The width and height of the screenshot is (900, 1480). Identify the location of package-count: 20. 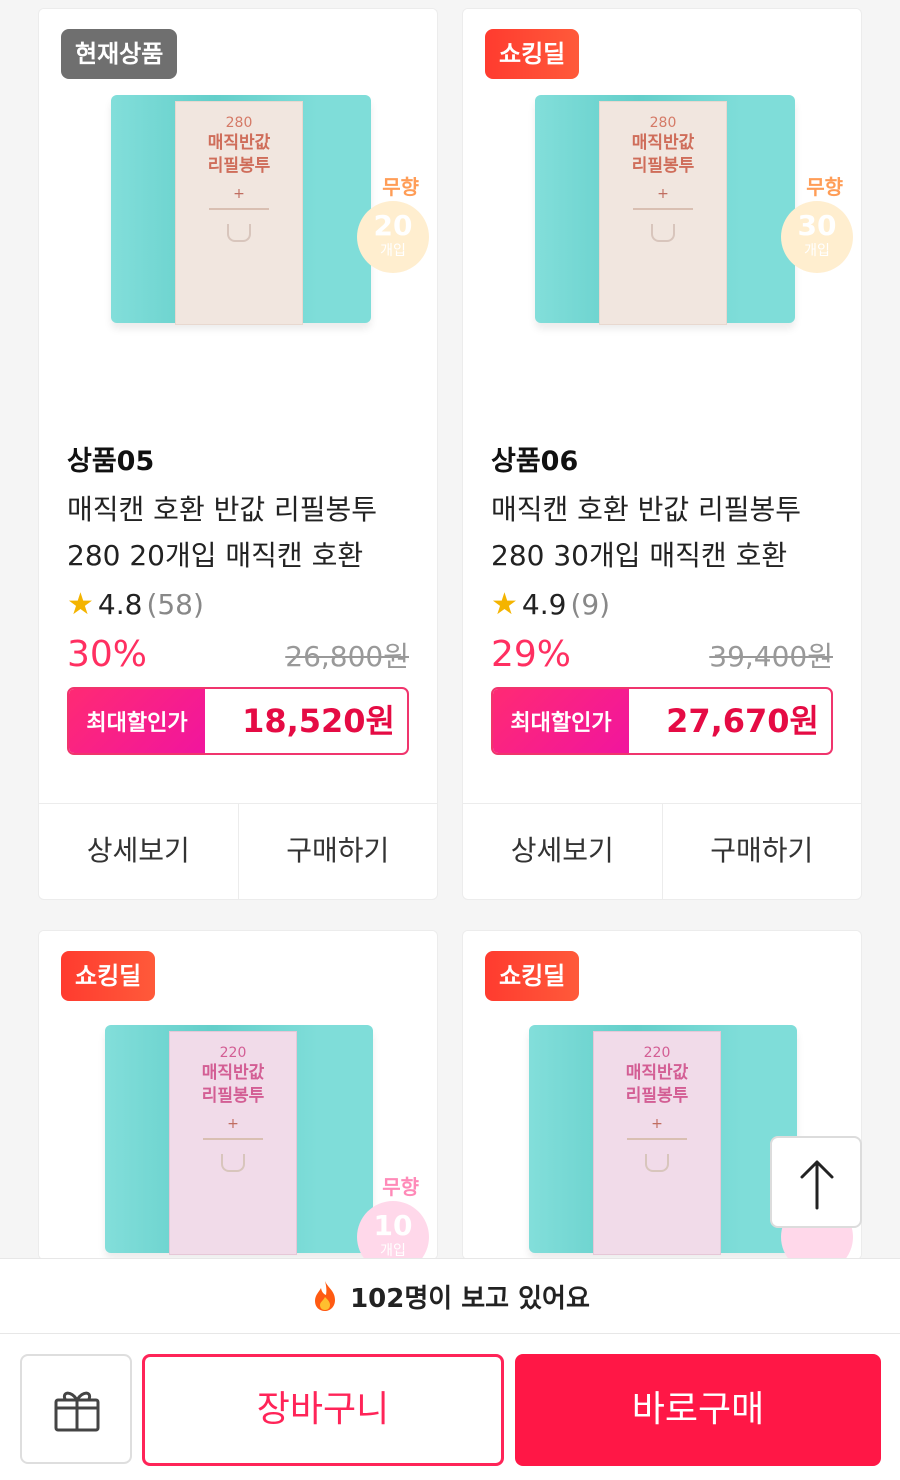
(393, 225).